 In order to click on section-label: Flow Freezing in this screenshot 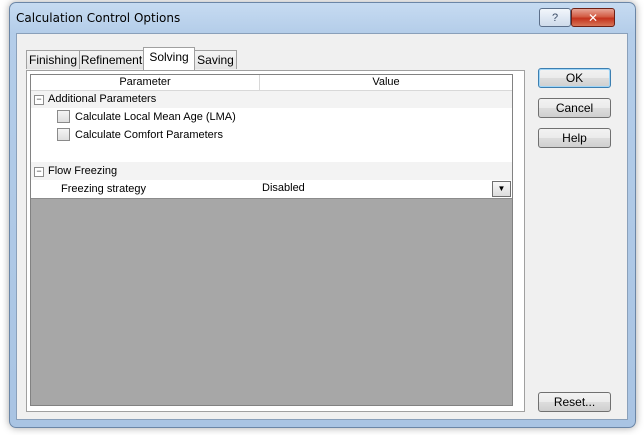, I will do `click(83, 171)`.